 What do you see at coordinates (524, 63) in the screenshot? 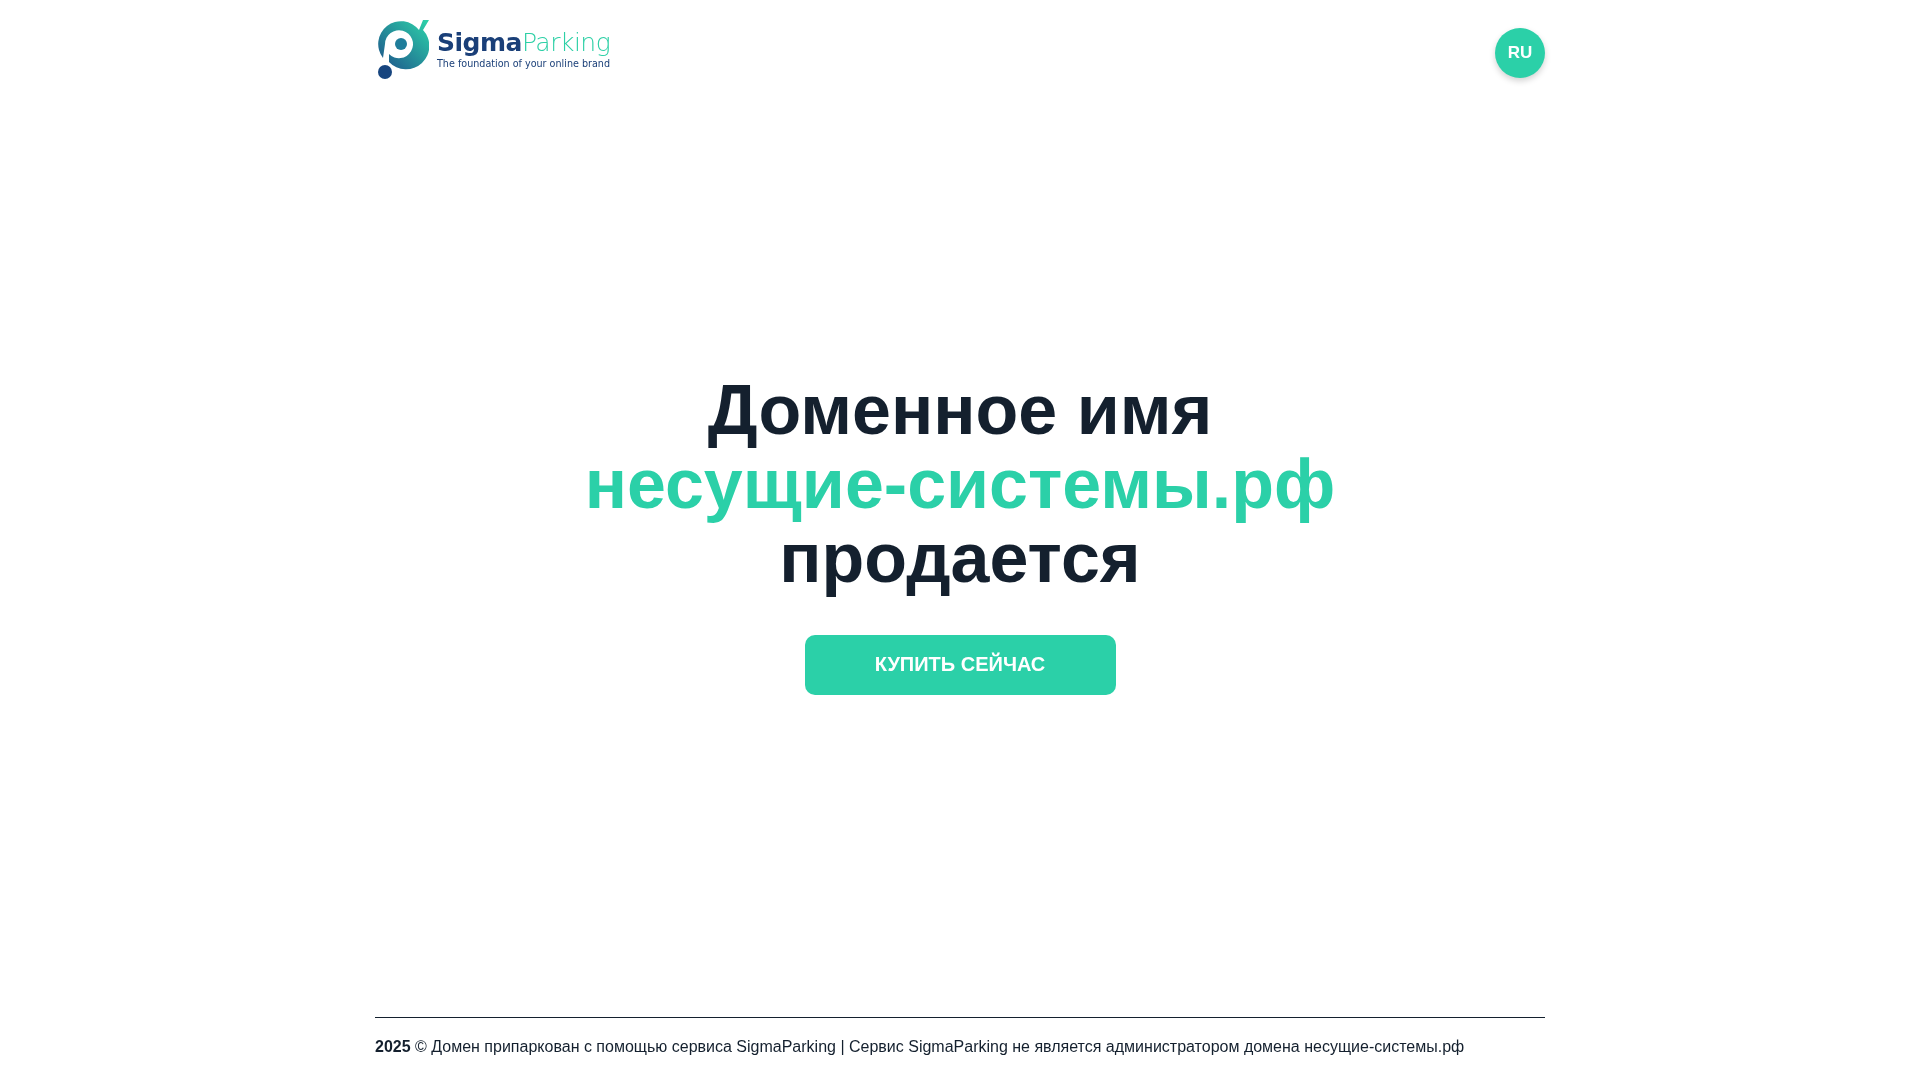
I see `logo-tagline: The foundation of your online brand` at bounding box center [524, 63].